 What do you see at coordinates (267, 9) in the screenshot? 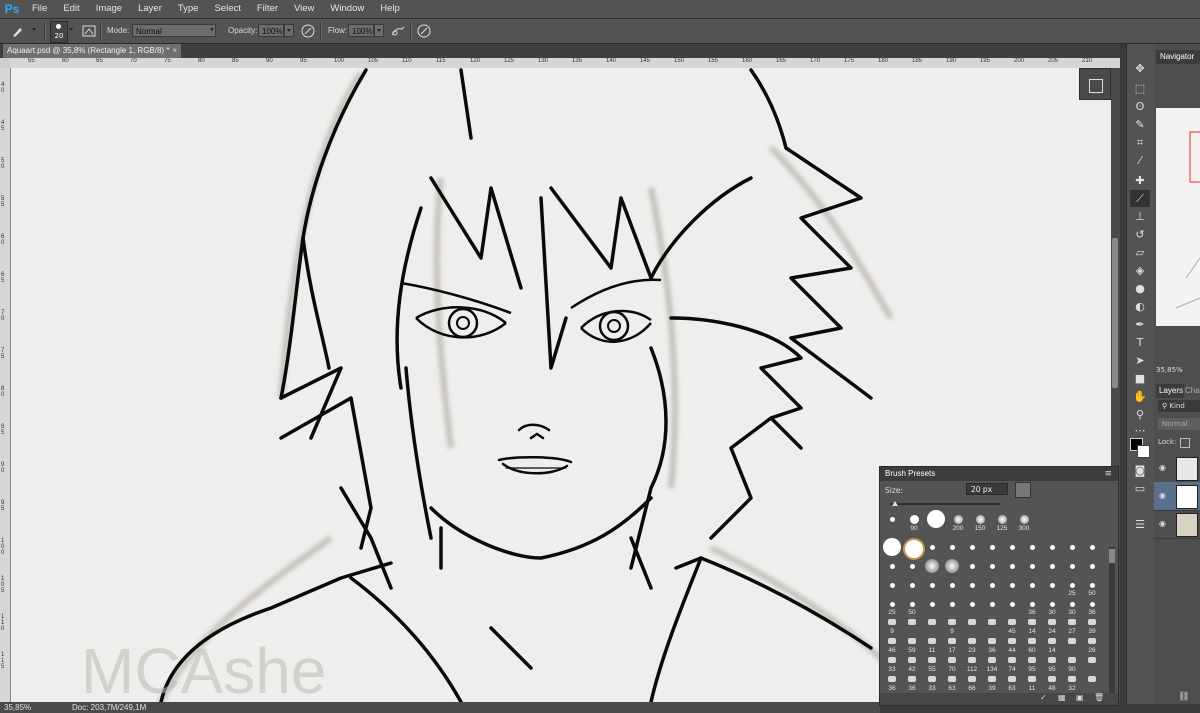
I see `menu-filter: Filter` at bounding box center [267, 9].